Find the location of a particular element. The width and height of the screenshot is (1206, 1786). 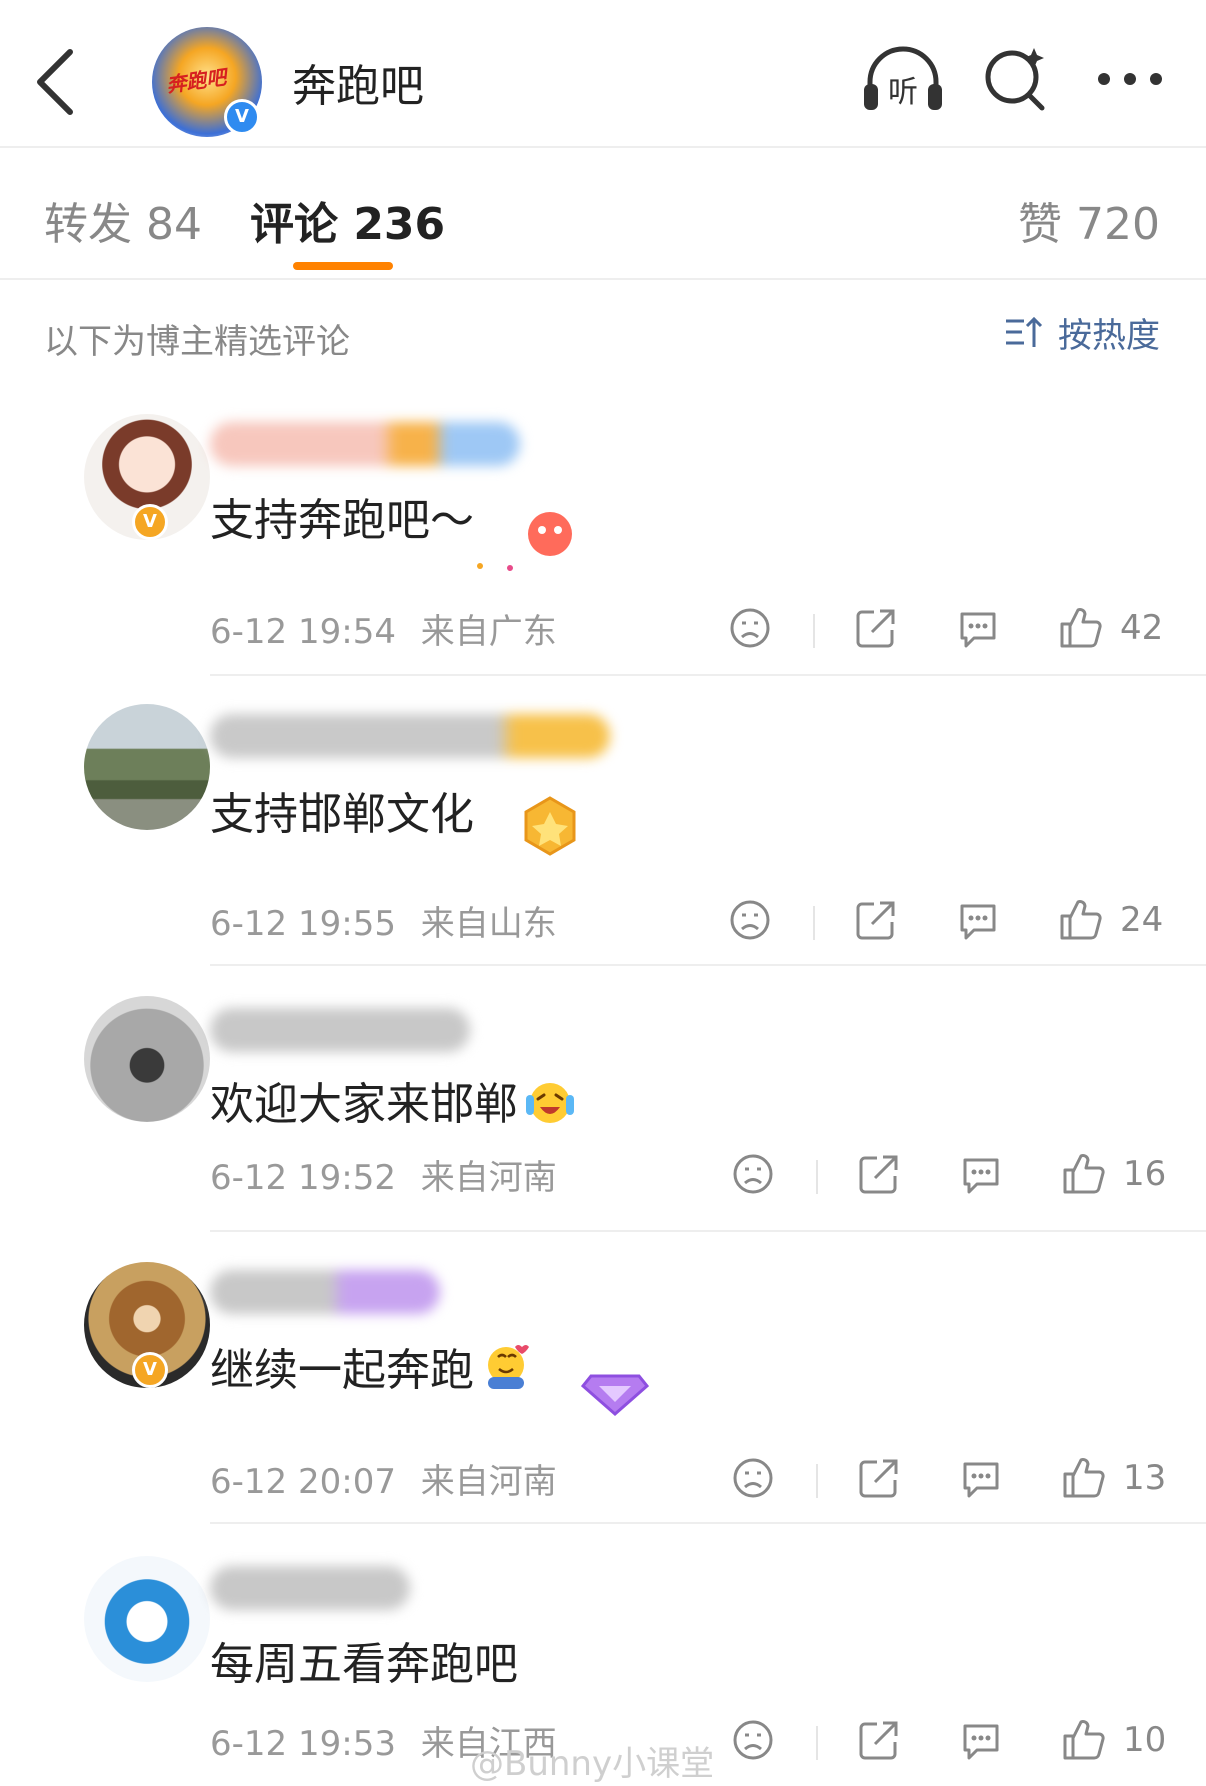

laughing-crying-emoji-icon is located at coordinates (550, 1103).